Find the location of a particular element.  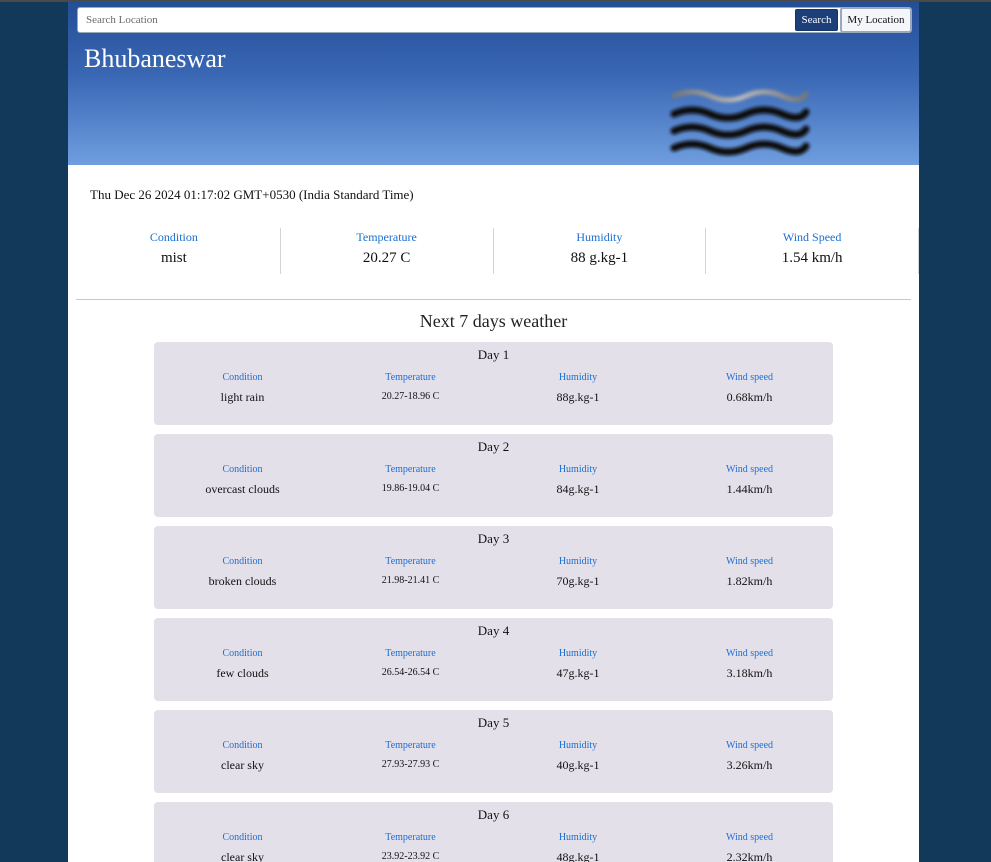

day-wind: Wind speed 0.68km/h is located at coordinates (749, 388).